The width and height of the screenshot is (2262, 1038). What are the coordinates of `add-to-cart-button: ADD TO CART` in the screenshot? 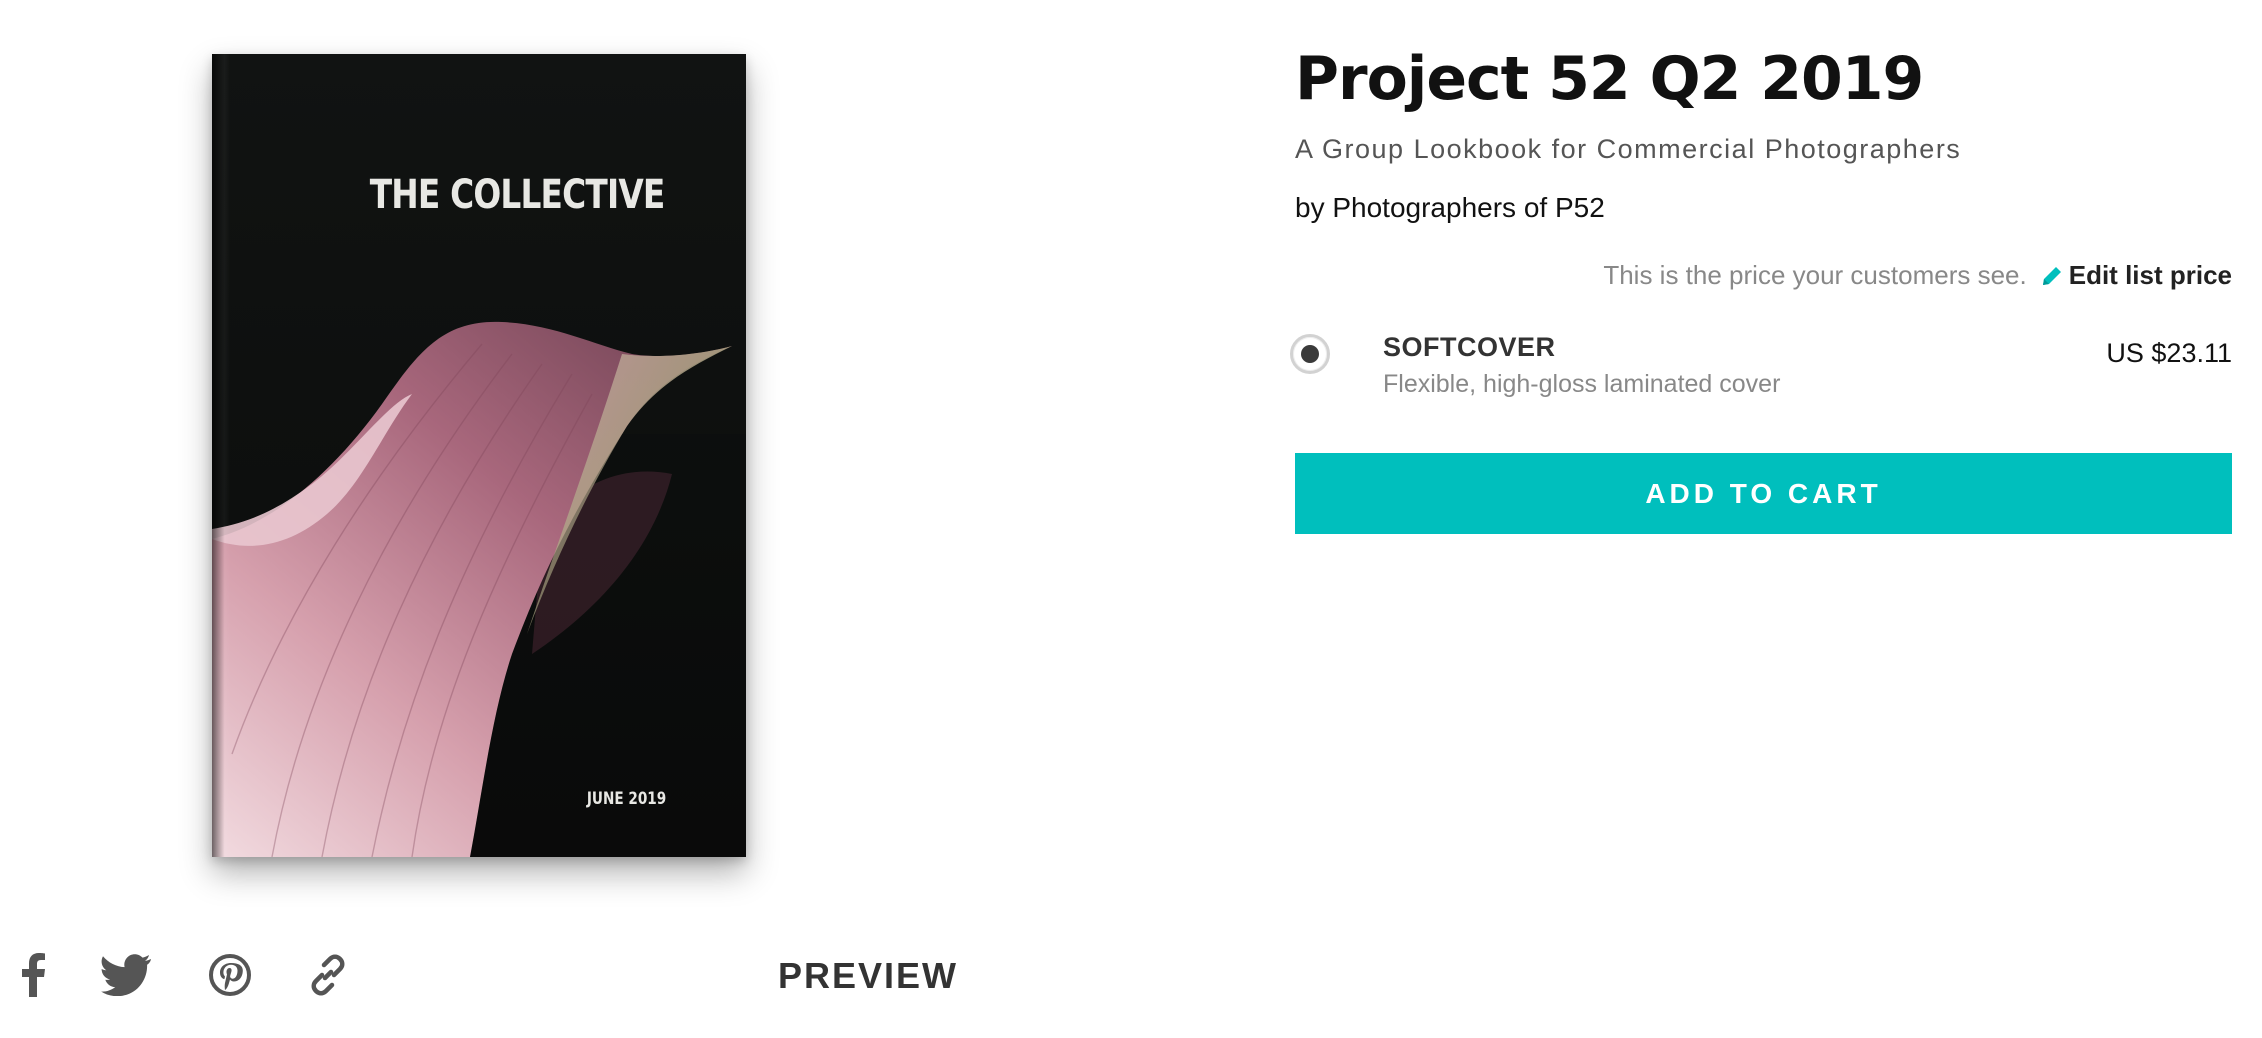 It's located at (1763, 493).